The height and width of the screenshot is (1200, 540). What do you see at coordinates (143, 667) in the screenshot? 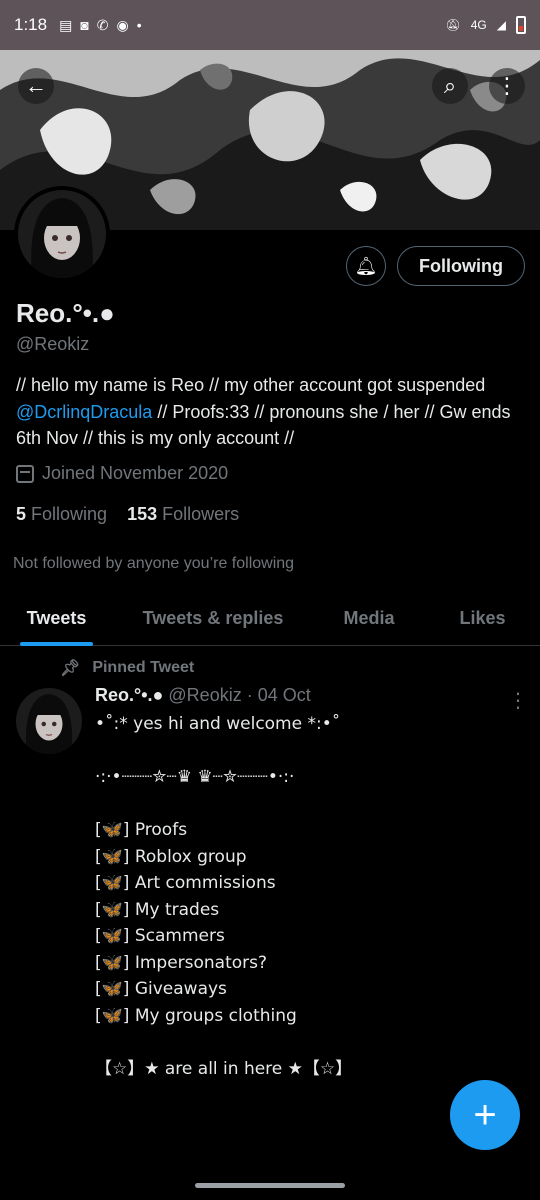
I see `pinned-text: Pinned Tweet` at bounding box center [143, 667].